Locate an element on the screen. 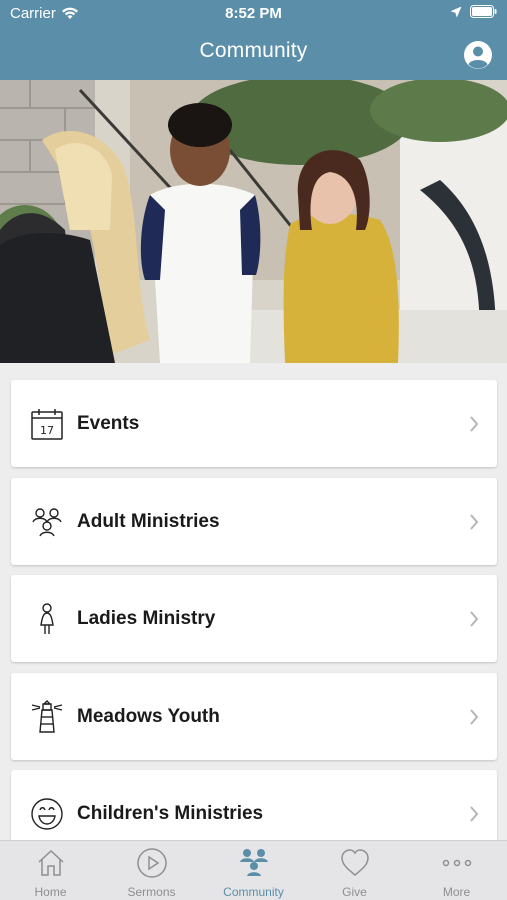 The image size is (507, 900). tab-home: Home is located at coordinates (50, 870).